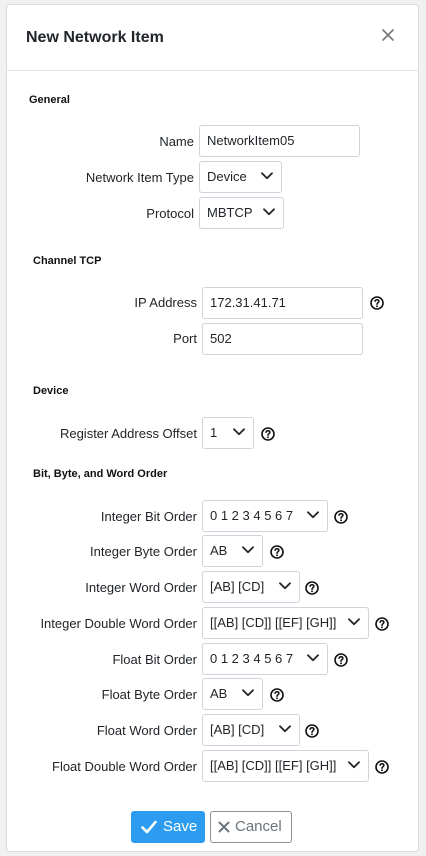 Image resolution: width=426 pixels, height=856 pixels. I want to click on integer-double-word-order-value: [[AB] [CD]] [[EF] [GH]], so click(273, 622).